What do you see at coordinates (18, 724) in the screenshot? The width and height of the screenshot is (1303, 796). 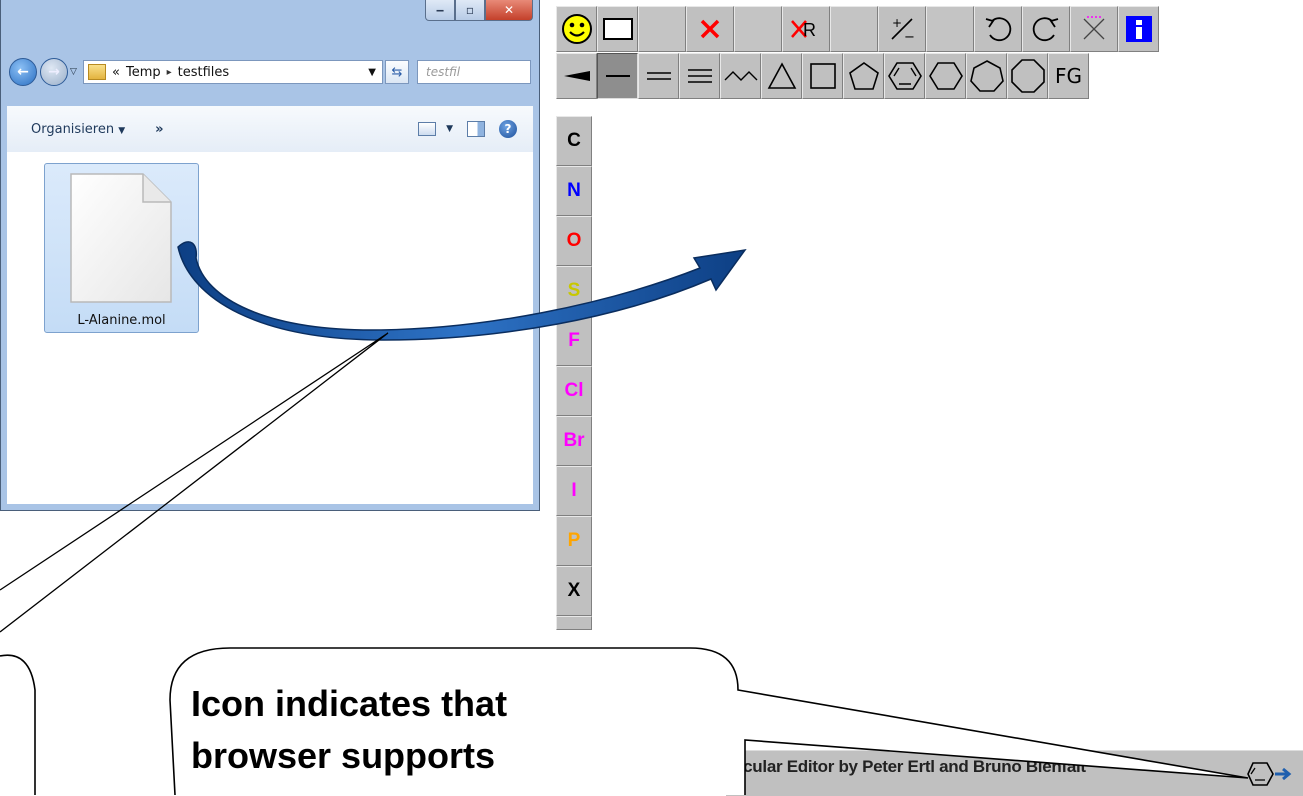 I see `callout-bubble-left` at bounding box center [18, 724].